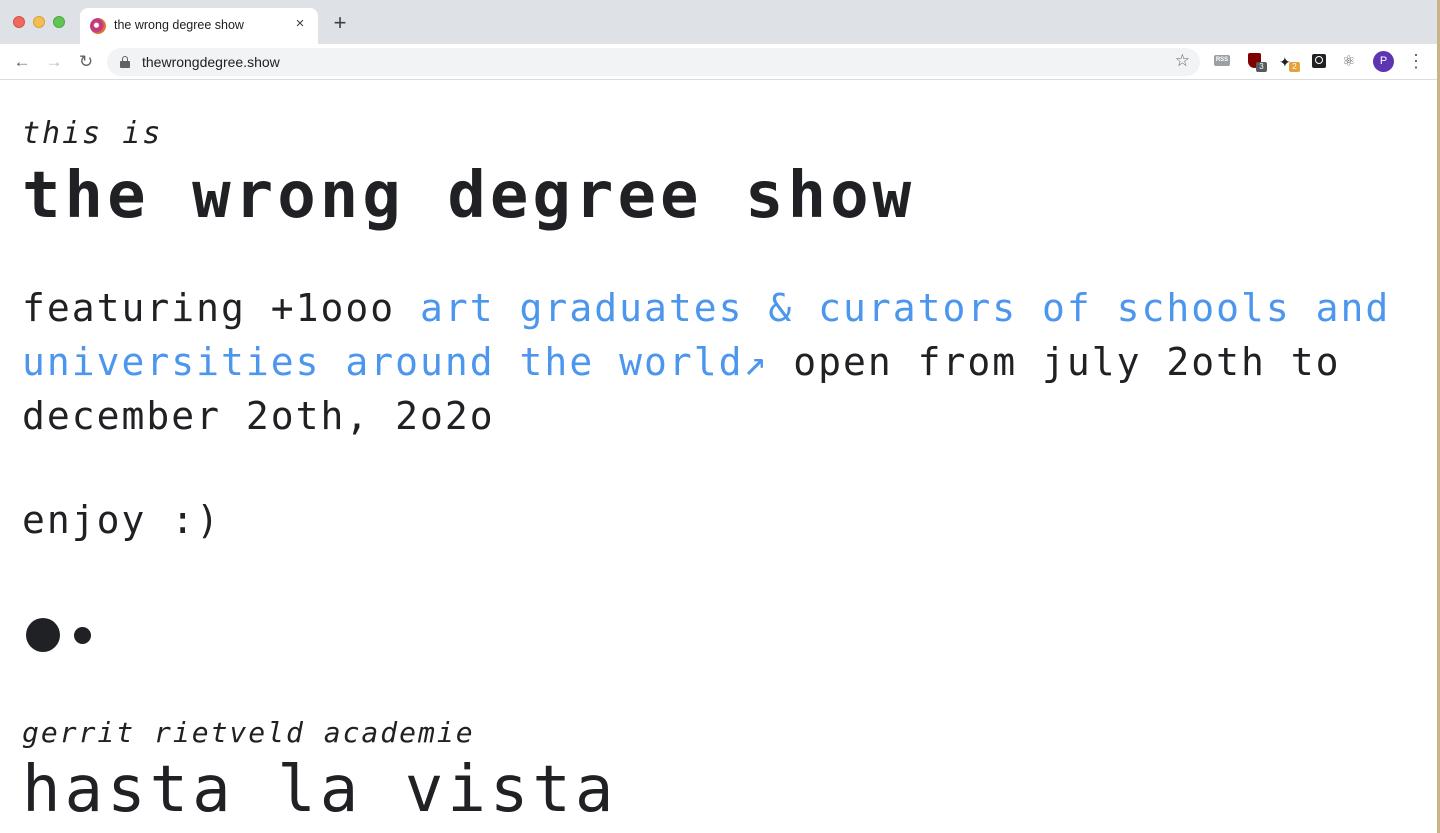 The height and width of the screenshot is (833, 1440). What do you see at coordinates (82, 635) in the screenshot?
I see `small-dot-icon` at bounding box center [82, 635].